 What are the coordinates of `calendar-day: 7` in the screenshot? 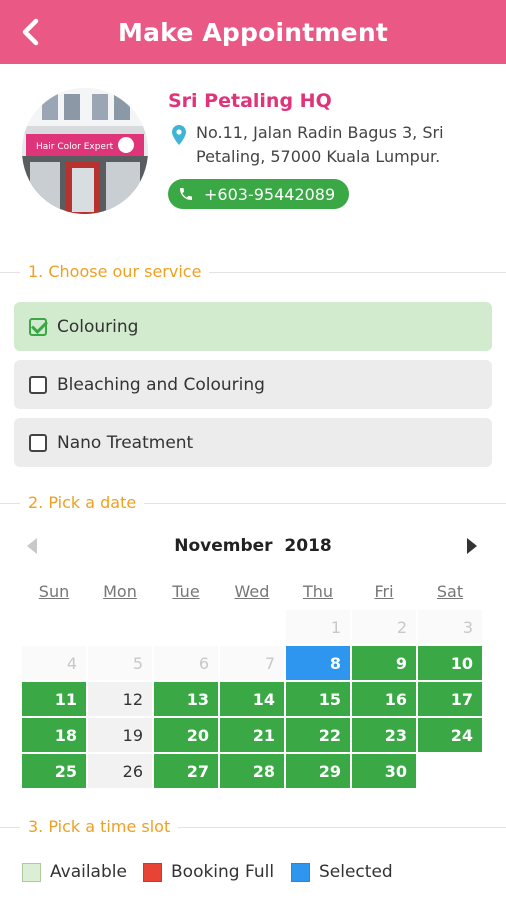 It's located at (252, 663).